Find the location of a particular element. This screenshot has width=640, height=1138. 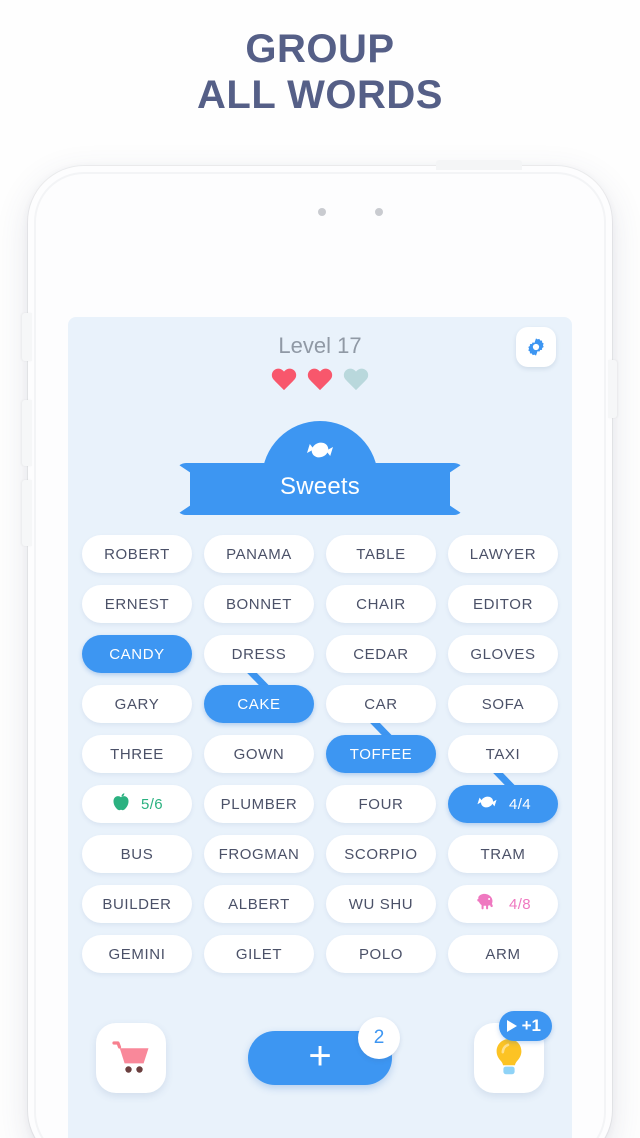

word-tile: PANAMA is located at coordinates (259, 554).